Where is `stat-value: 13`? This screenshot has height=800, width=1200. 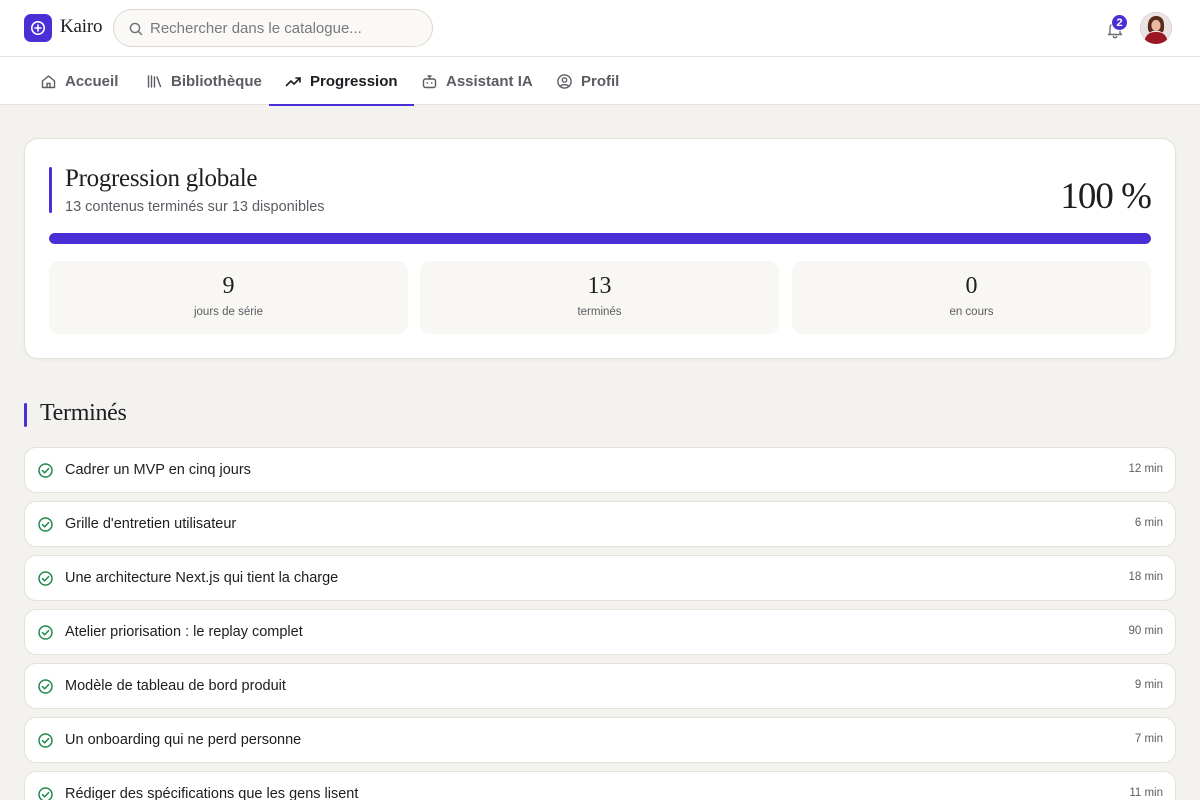
stat-value: 13 is located at coordinates (599, 286).